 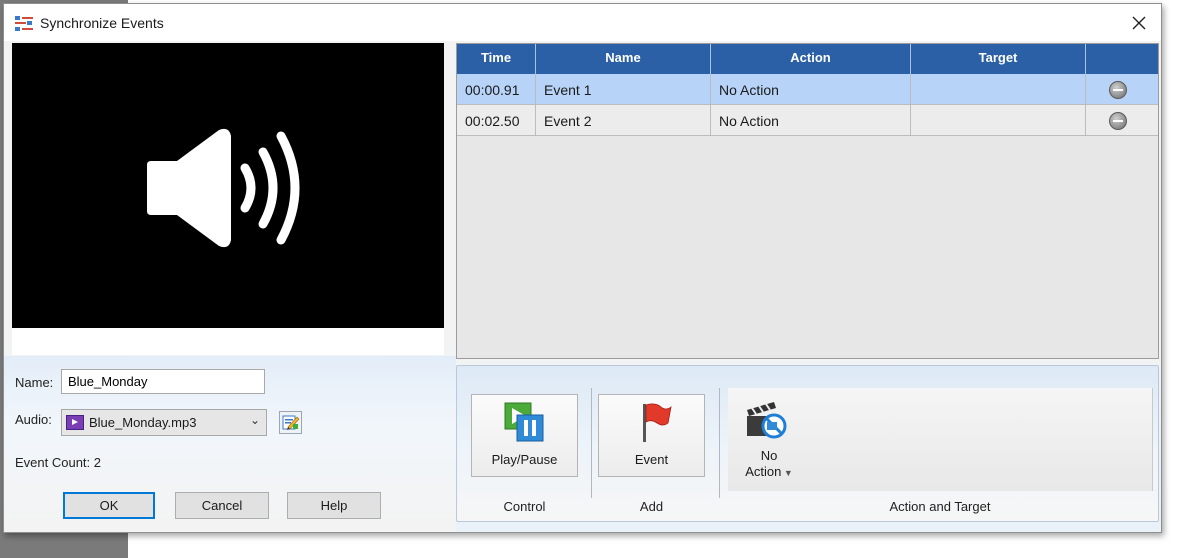 I want to click on cancel-button: Cancel, so click(x=222, y=505).